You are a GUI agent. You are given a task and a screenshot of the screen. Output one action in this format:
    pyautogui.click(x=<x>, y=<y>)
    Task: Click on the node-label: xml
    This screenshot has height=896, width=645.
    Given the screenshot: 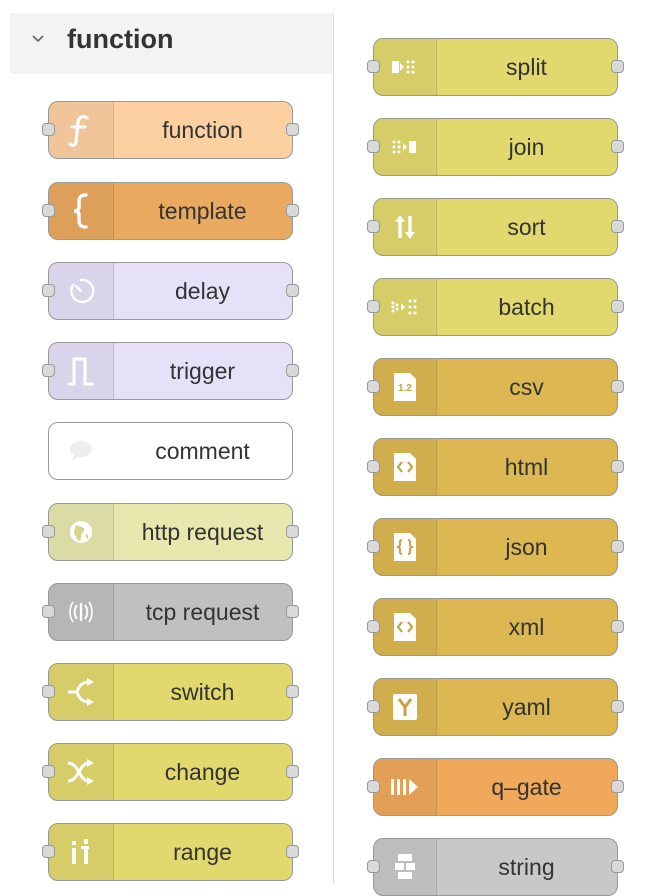 What is the action you would take?
    pyautogui.click(x=526, y=626)
    